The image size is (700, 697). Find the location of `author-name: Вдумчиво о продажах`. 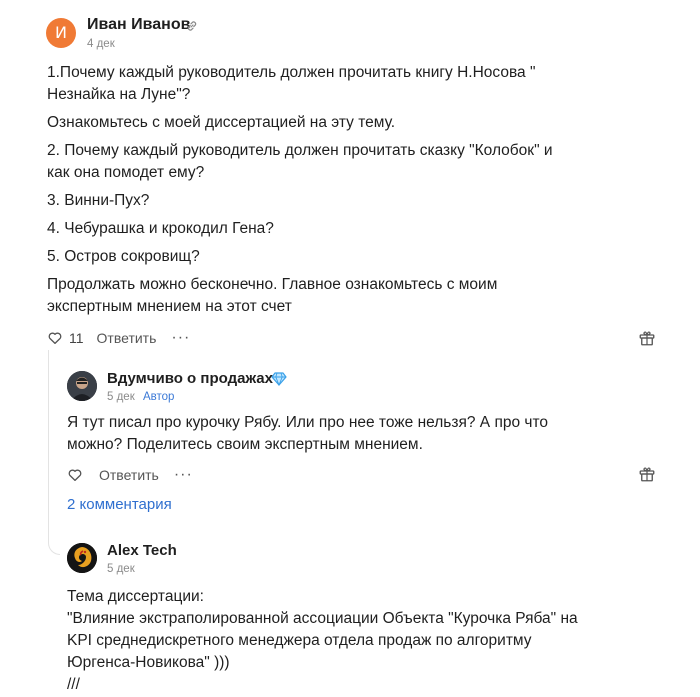

author-name: Вдумчиво о продажах is located at coordinates (190, 378).